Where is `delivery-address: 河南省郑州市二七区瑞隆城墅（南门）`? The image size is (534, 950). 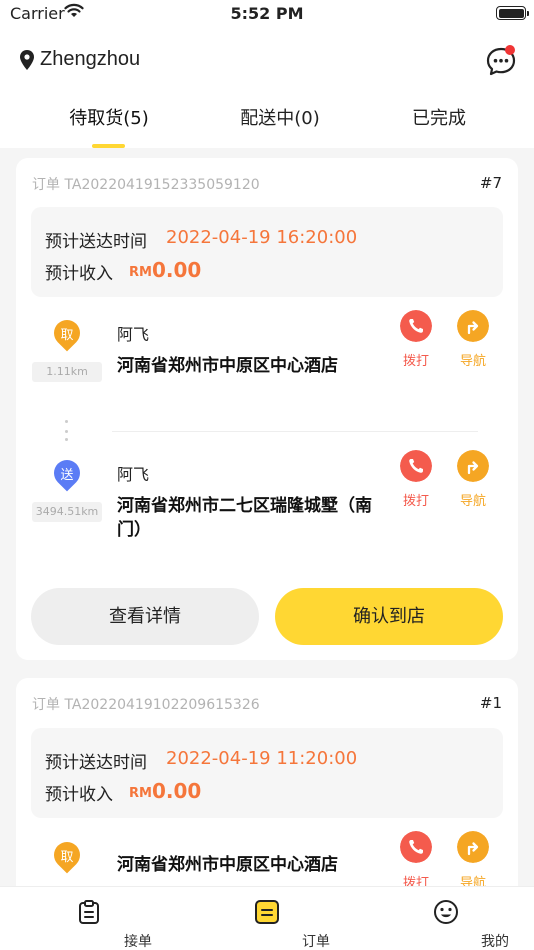 delivery-address: 河南省郑州市二七区瑞隆城墅（南门） is located at coordinates (244, 518).